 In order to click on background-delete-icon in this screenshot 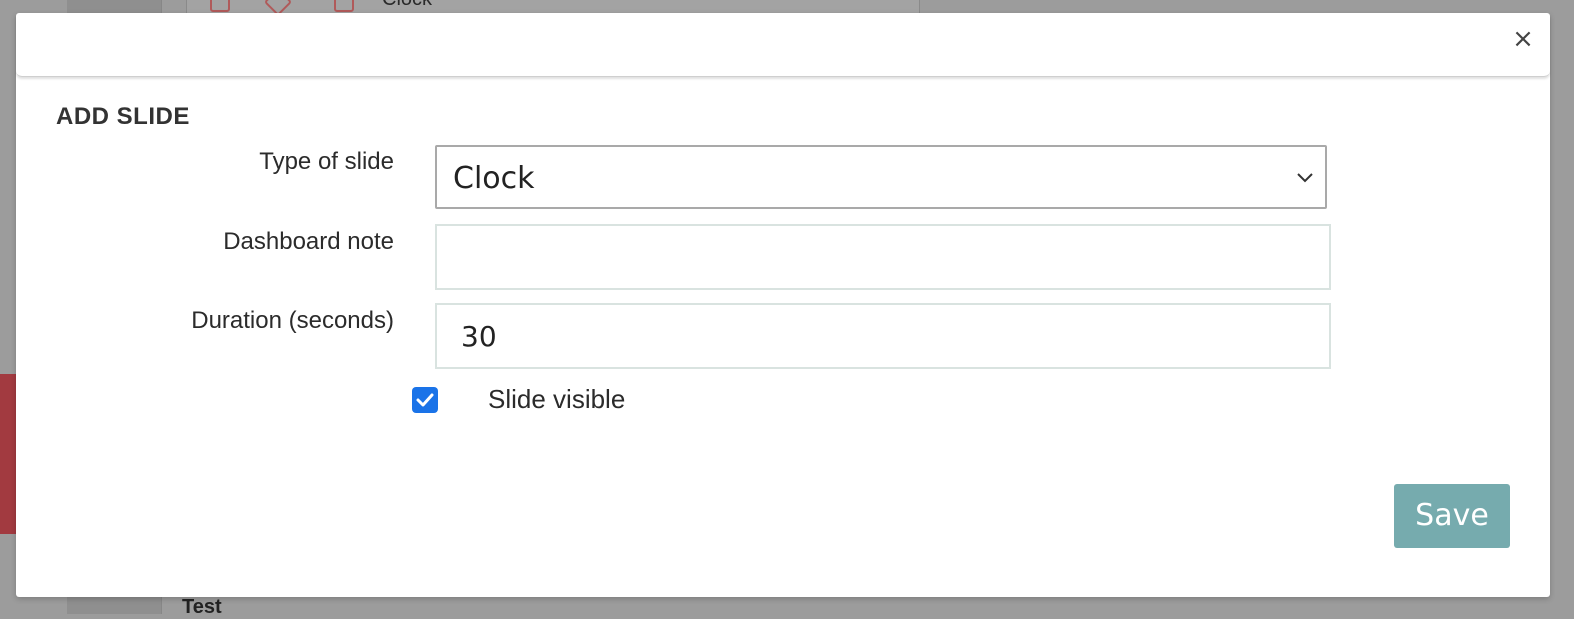, I will do `click(344, 6)`.